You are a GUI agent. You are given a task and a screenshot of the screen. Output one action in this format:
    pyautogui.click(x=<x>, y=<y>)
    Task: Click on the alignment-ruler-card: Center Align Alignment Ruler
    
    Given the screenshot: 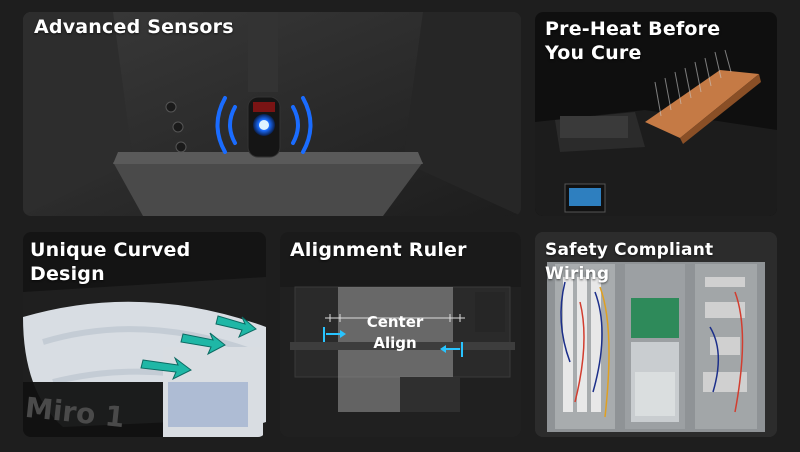 What is the action you would take?
    pyautogui.click(x=400, y=334)
    